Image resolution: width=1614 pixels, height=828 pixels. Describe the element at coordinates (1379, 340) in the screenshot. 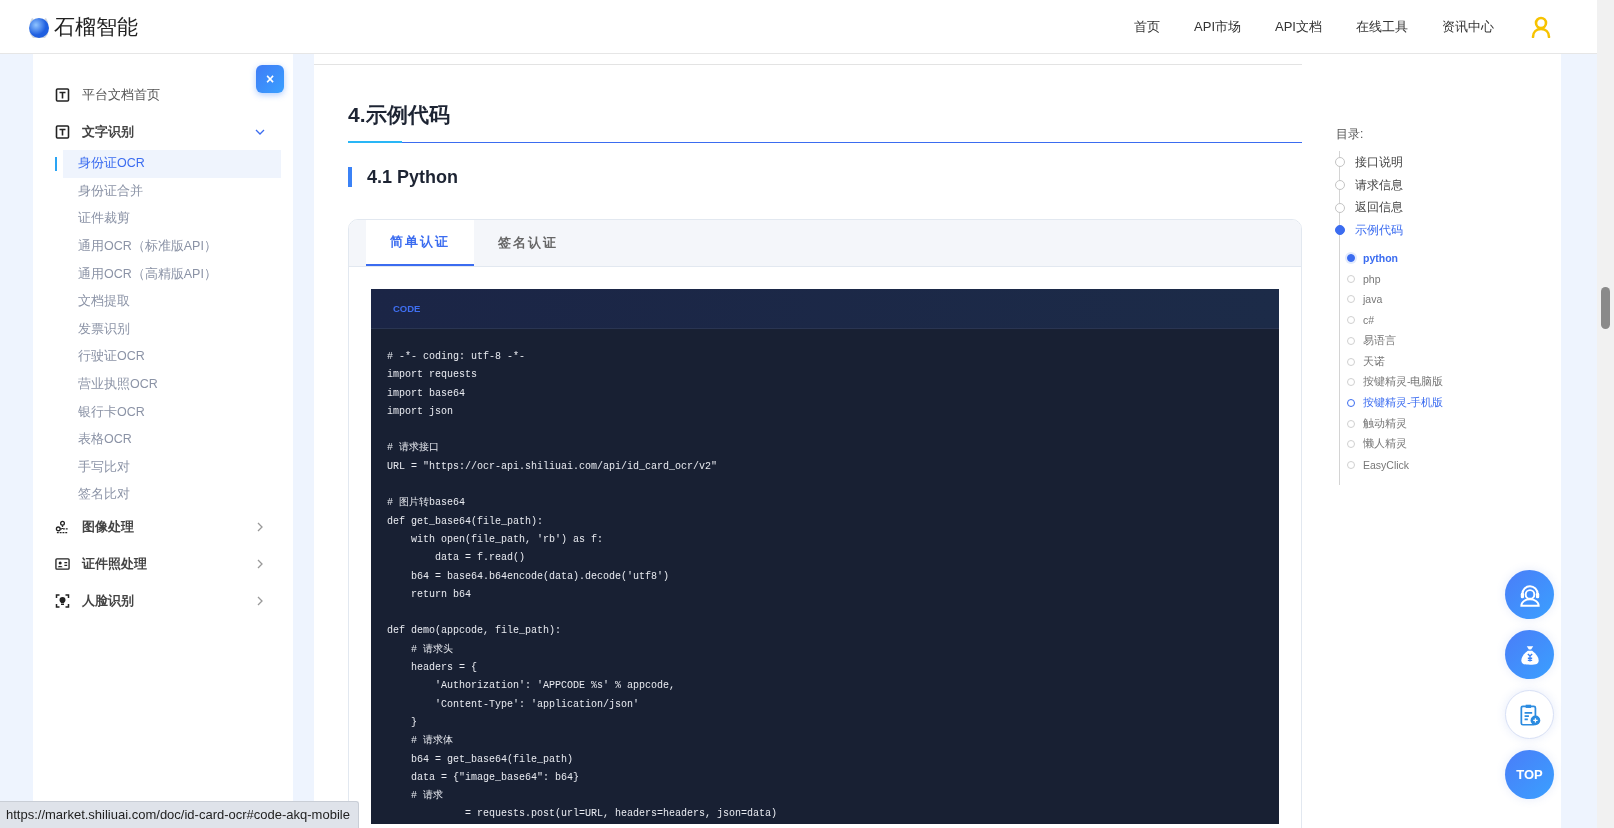

I see `toc-link: 易语言` at that location.